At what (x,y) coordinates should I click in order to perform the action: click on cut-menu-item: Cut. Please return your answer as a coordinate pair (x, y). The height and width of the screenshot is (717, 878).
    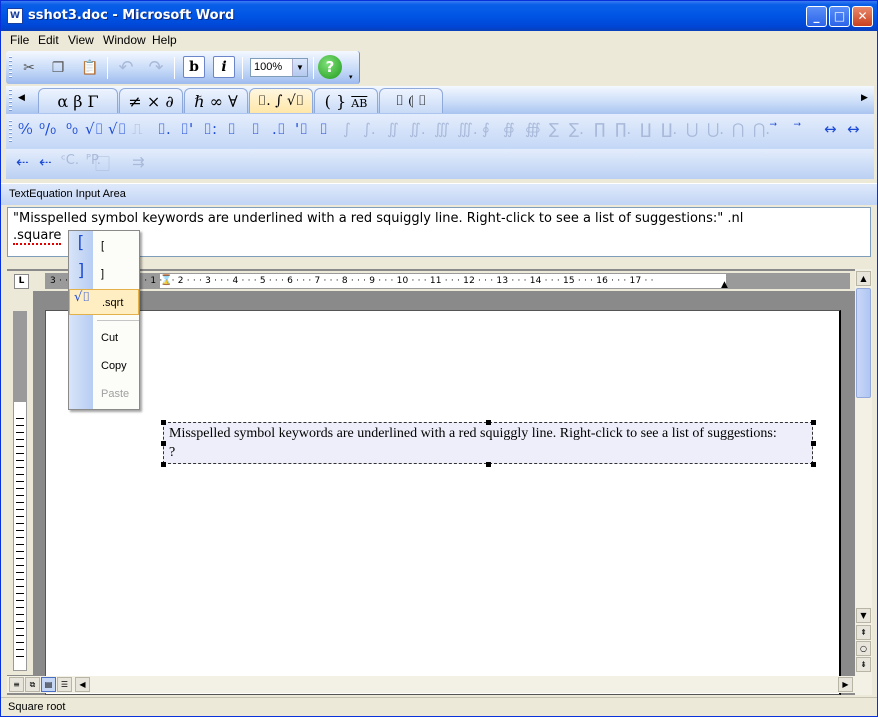
    Looking at the image, I should click on (104, 338).